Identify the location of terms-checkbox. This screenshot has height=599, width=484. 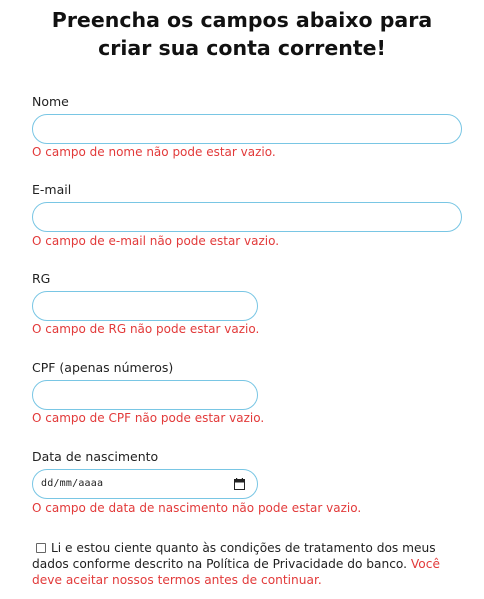
(41, 547).